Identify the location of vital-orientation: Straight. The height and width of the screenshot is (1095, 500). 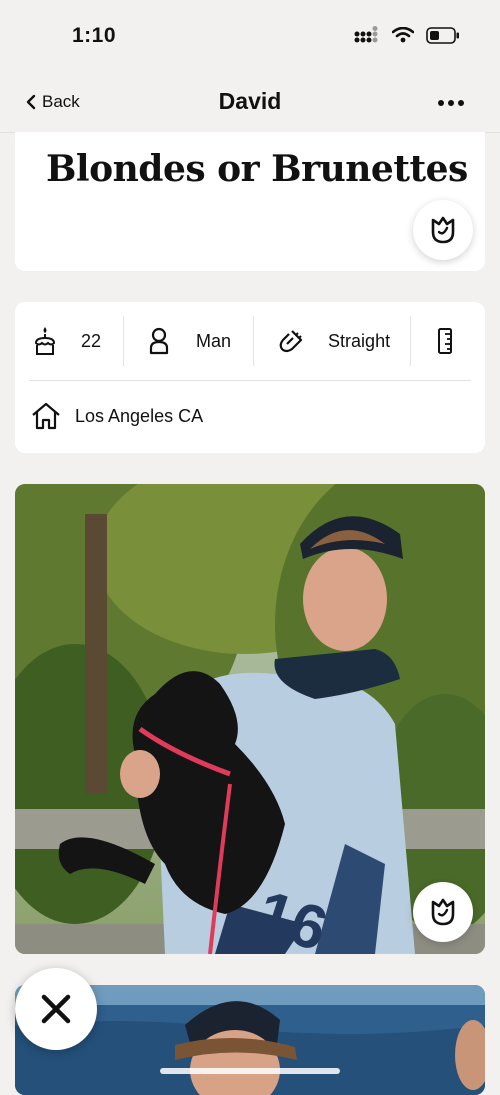
(333, 341).